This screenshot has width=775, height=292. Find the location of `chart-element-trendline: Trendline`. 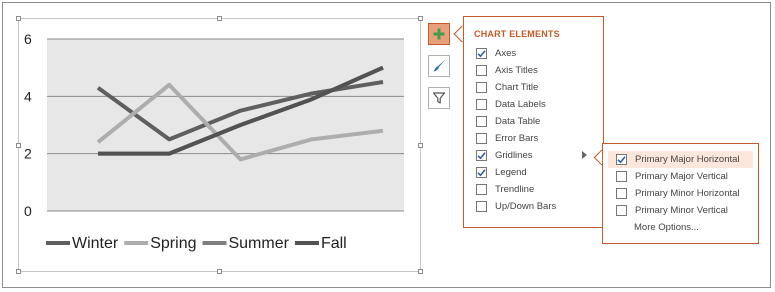

chart-element-trendline: Trendline is located at coordinates (538, 189).